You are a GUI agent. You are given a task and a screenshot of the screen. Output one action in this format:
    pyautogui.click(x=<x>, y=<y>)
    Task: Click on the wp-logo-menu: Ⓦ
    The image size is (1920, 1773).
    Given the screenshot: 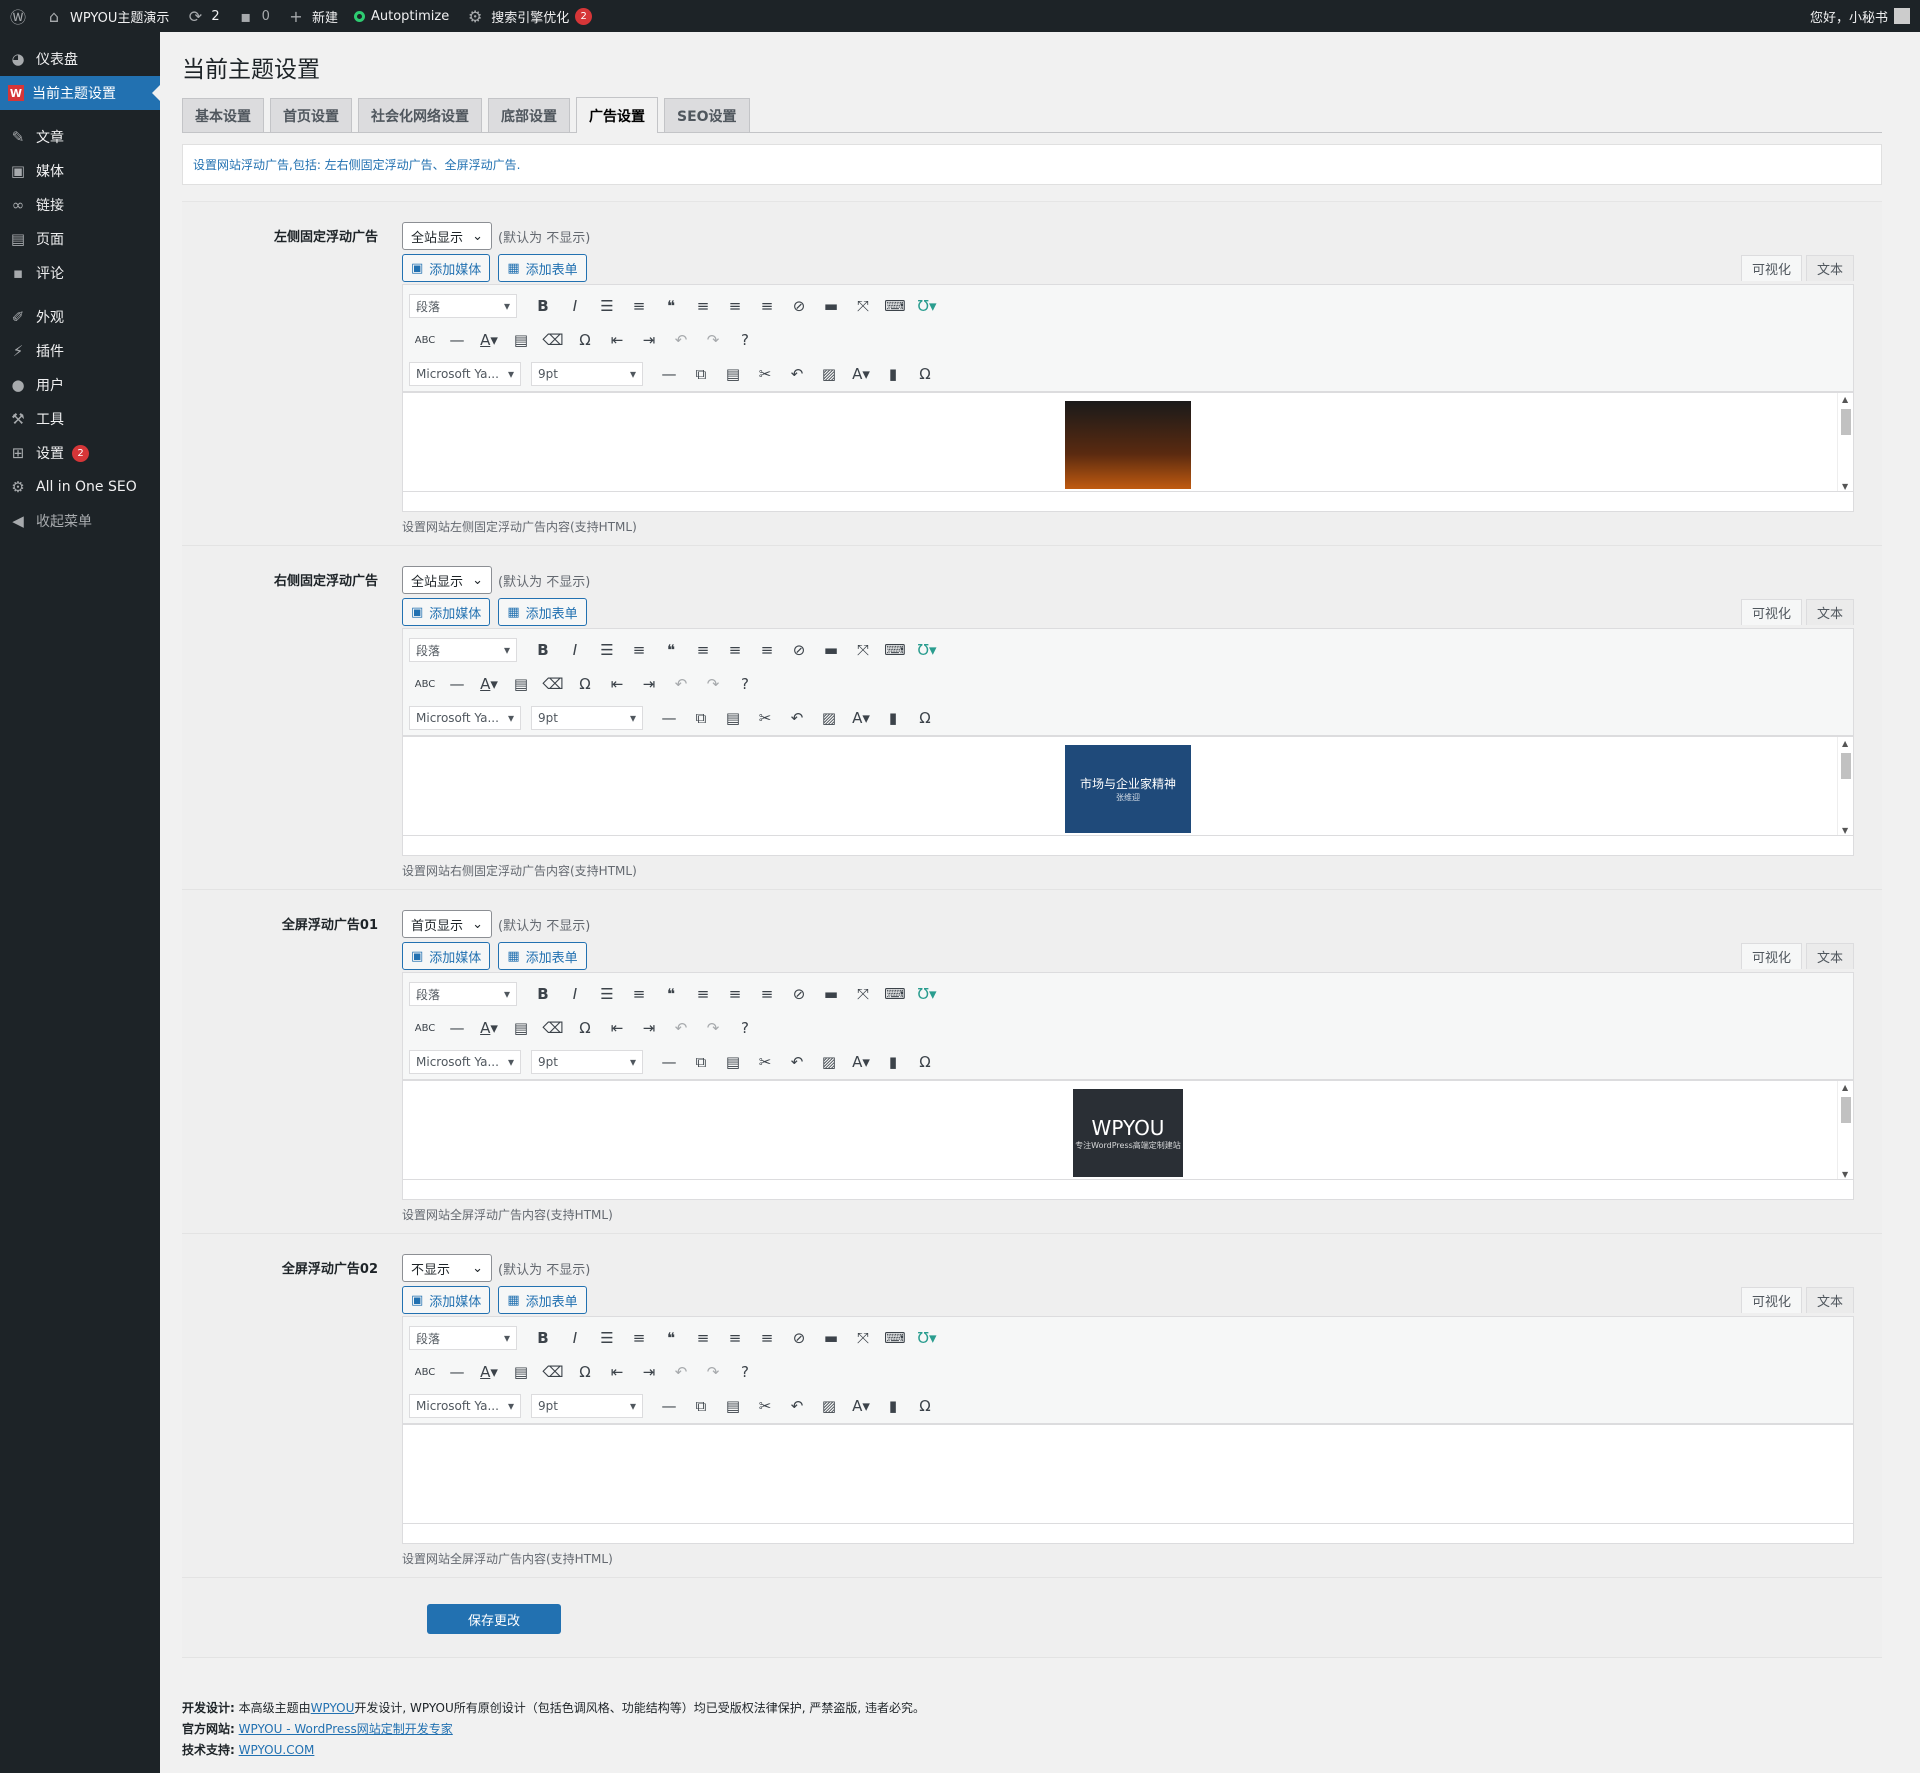 What is the action you would take?
    pyautogui.click(x=18, y=16)
    